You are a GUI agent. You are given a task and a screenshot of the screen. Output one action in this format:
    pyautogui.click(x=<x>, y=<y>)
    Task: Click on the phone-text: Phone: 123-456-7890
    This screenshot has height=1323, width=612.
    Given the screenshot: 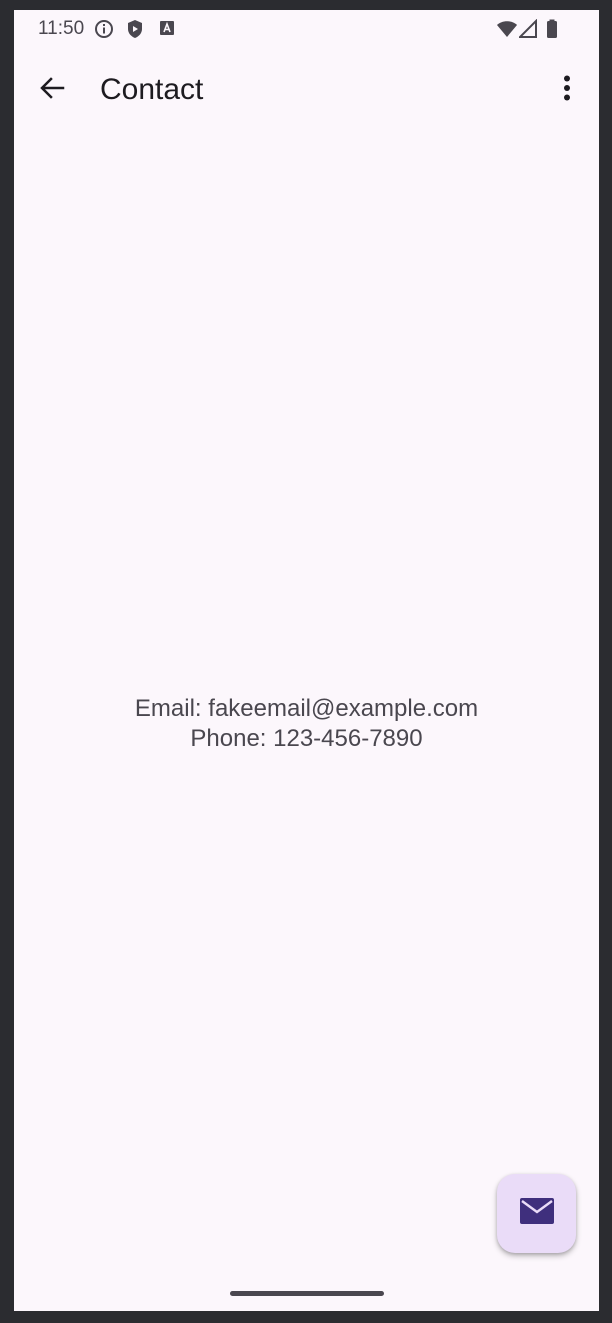 What is the action you would take?
    pyautogui.click(x=306, y=738)
    